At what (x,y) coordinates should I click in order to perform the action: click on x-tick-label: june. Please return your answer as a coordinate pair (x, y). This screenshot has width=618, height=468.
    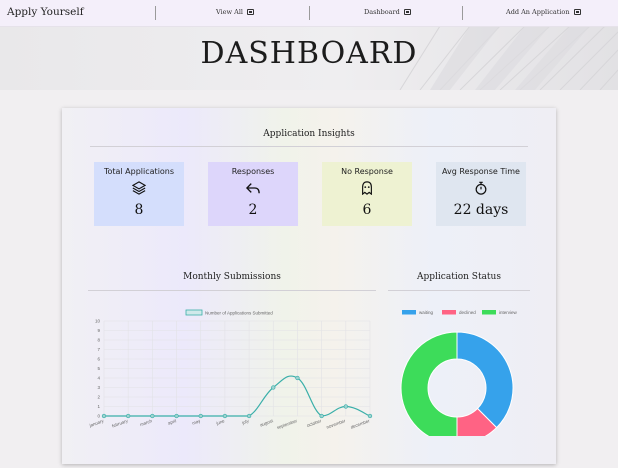
    Looking at the image, I should click on (220, 422).